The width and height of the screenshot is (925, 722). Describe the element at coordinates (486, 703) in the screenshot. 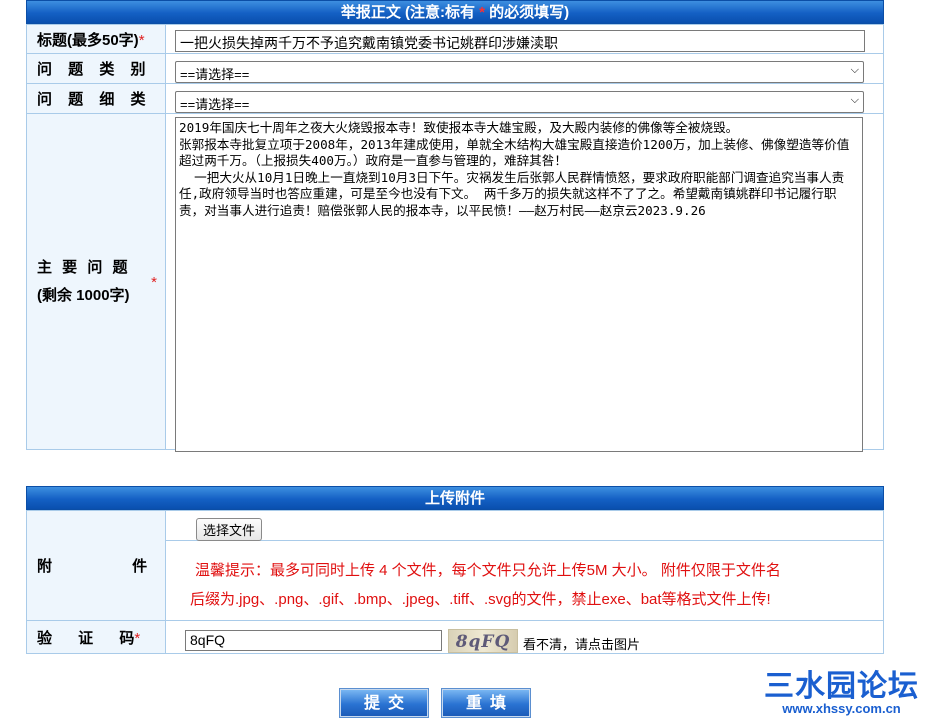

I see `reset-button: 重填` at that location.